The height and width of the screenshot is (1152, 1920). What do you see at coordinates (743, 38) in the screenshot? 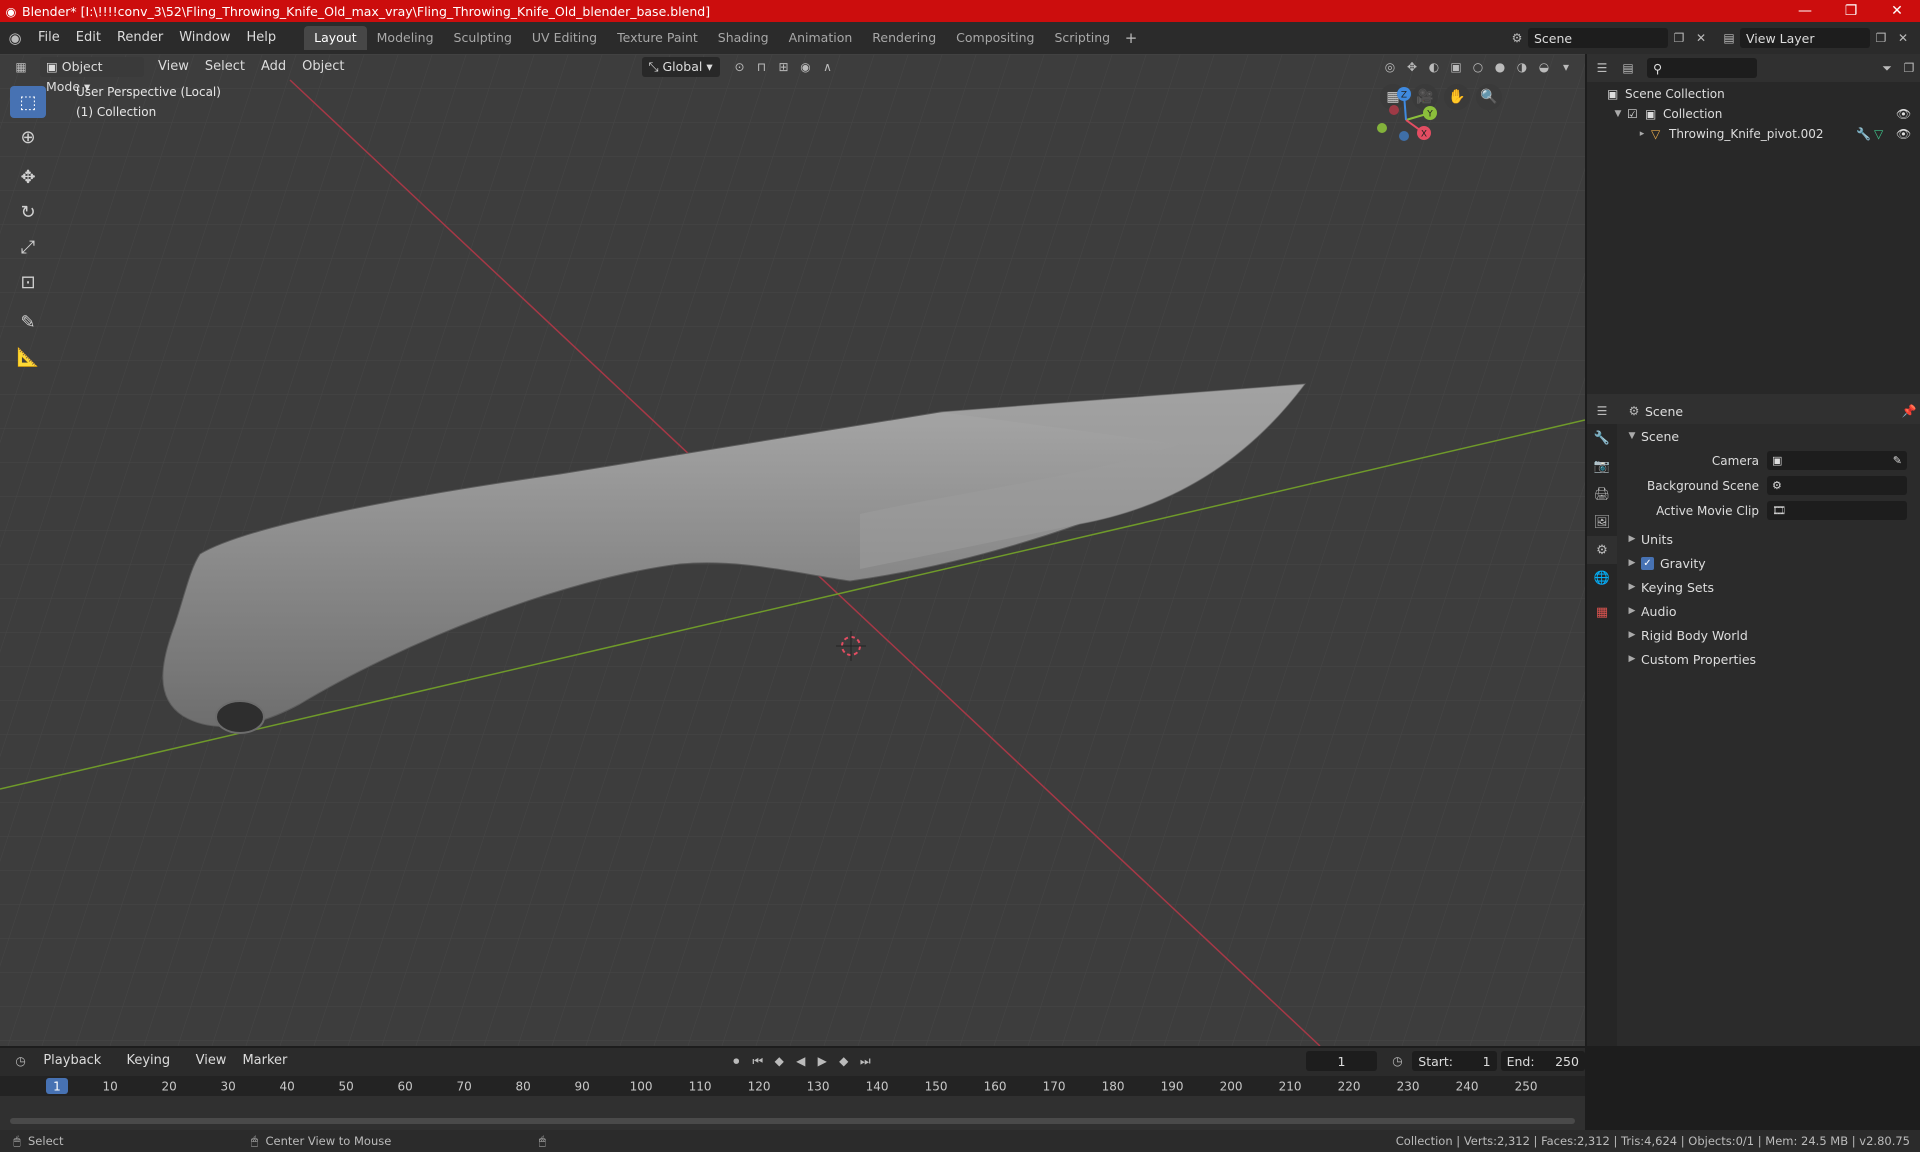
I see `tab-shading: Shading` at bounding box center [743, 38].